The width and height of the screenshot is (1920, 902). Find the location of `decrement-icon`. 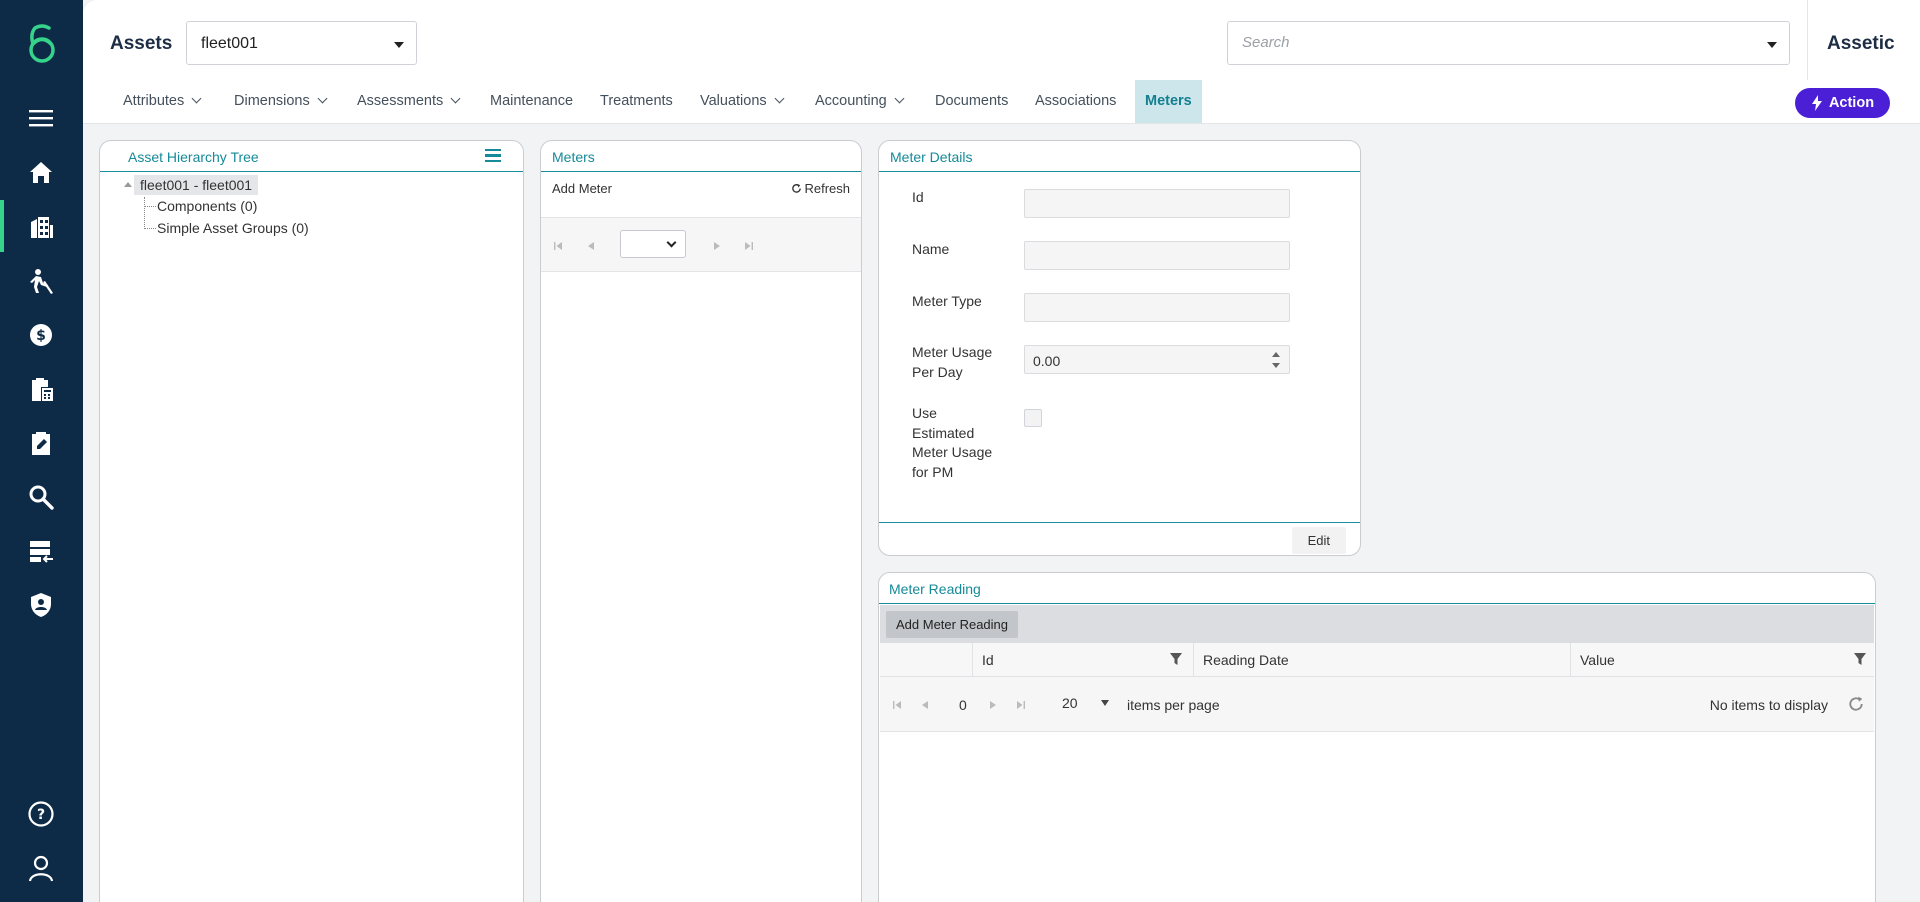

decrement-icon is located at coordinates (1276, 365).